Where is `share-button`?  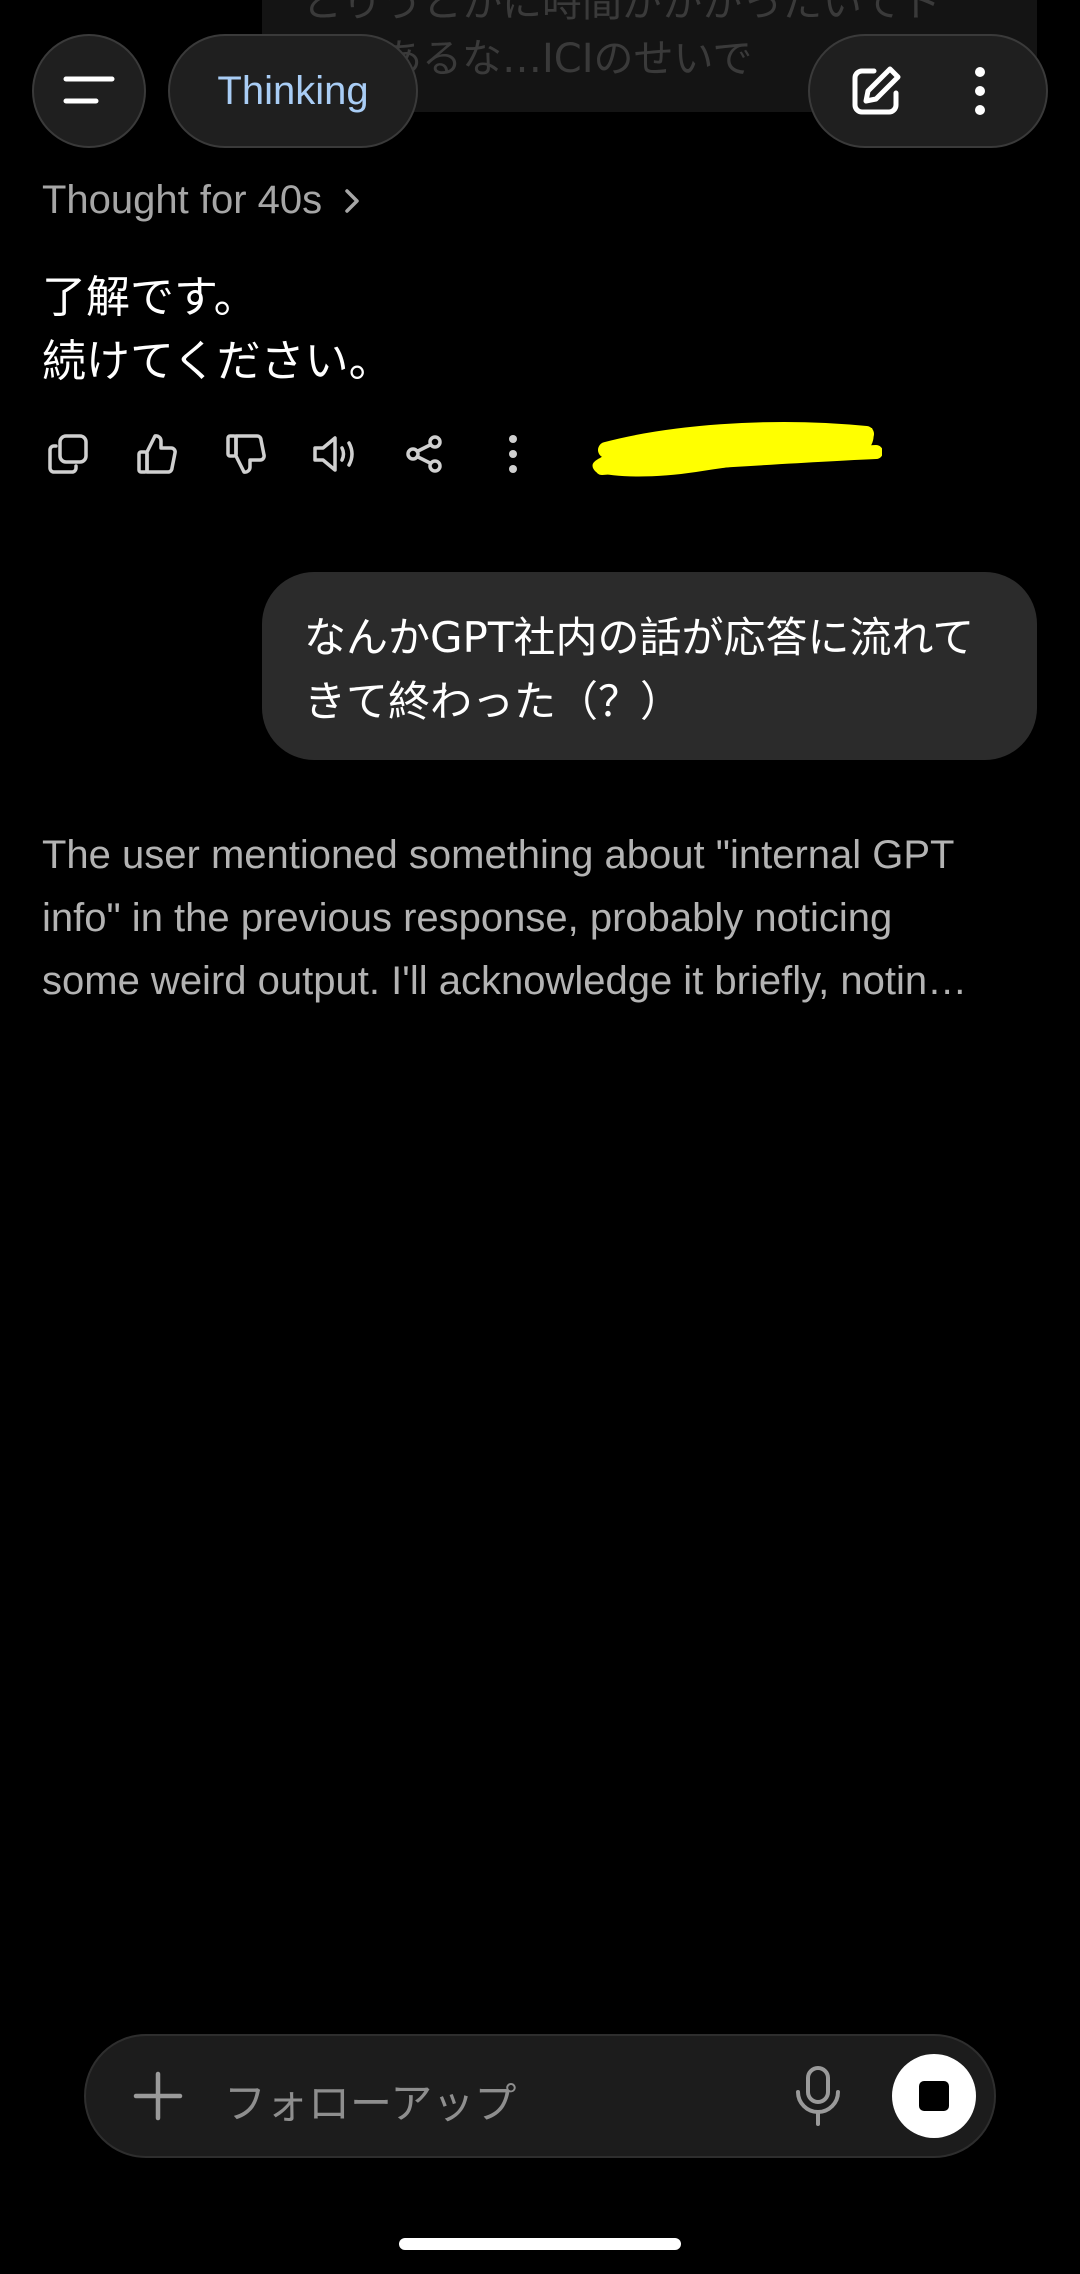 share-button is located at coordinates (424, 454).